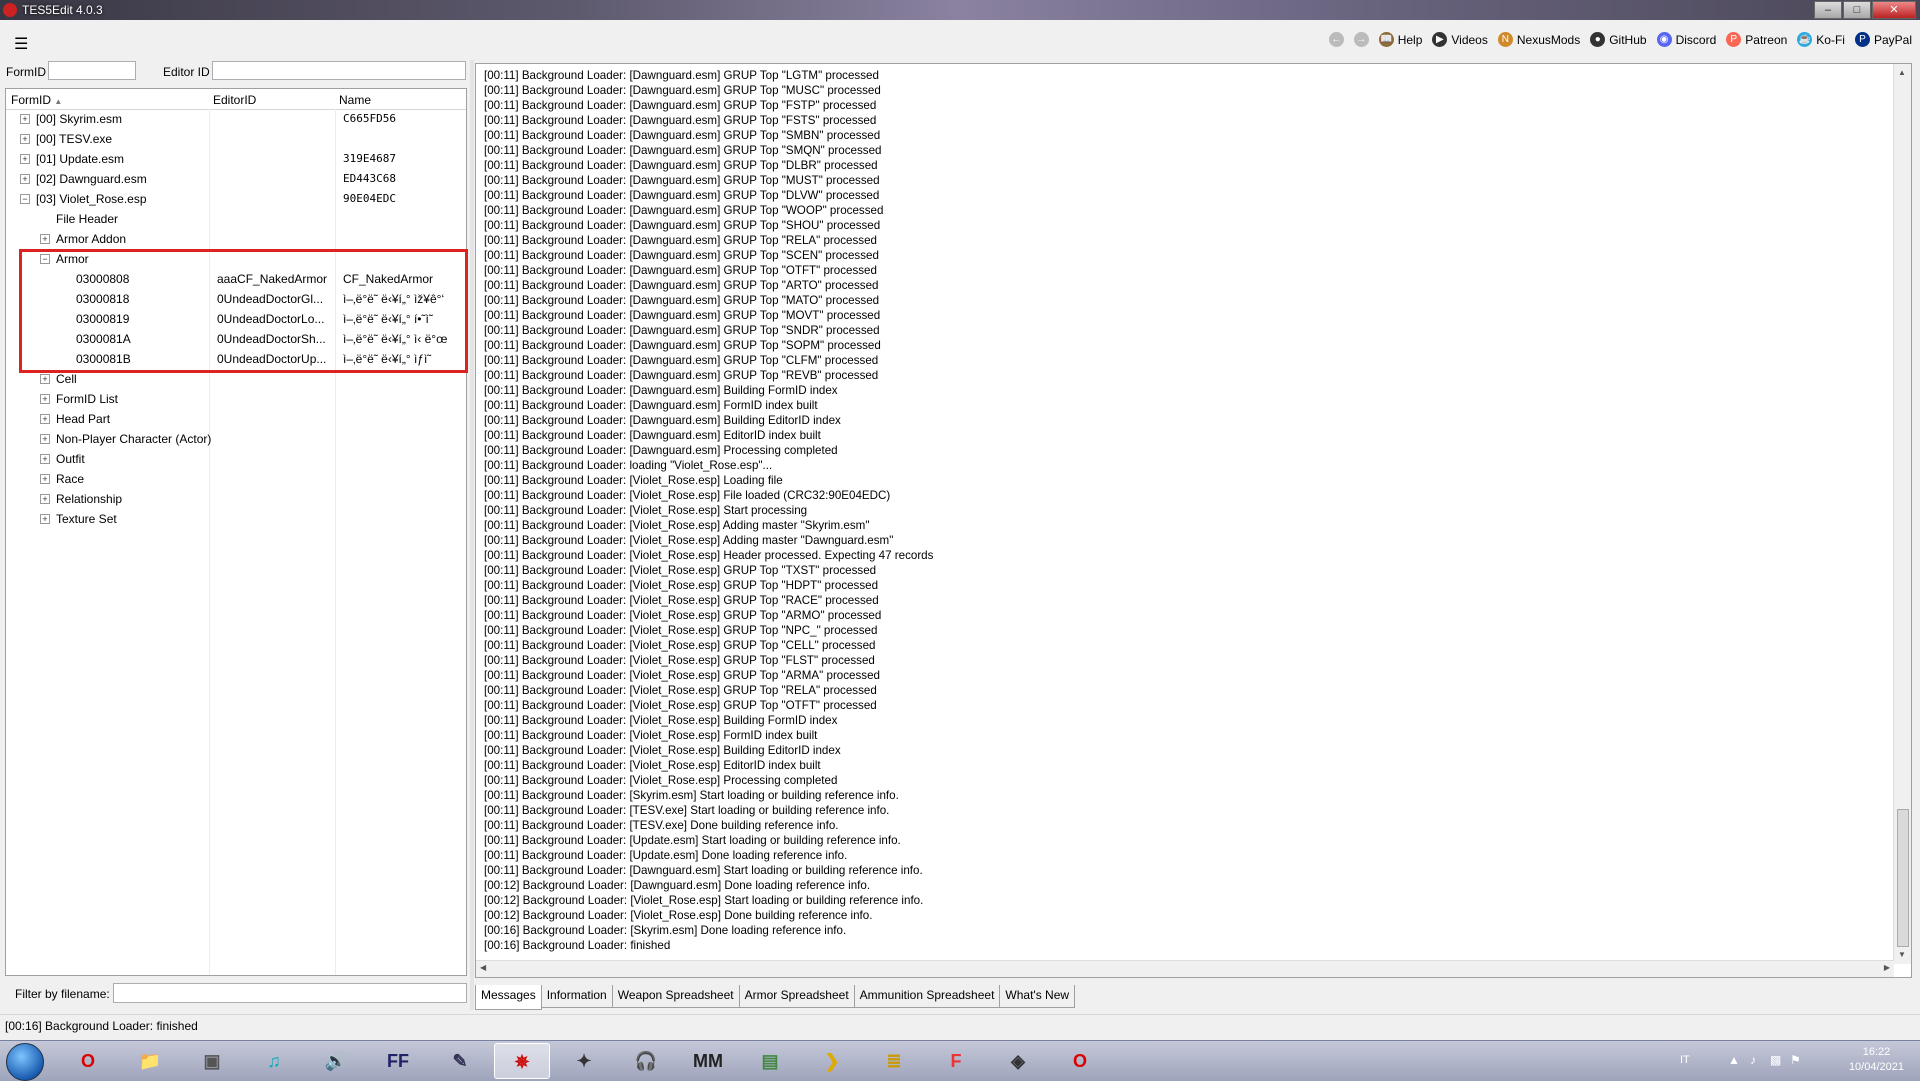  Describe the element at coordinates (290, 993) in the screenshot. I see `filename-filter-input` at that location.